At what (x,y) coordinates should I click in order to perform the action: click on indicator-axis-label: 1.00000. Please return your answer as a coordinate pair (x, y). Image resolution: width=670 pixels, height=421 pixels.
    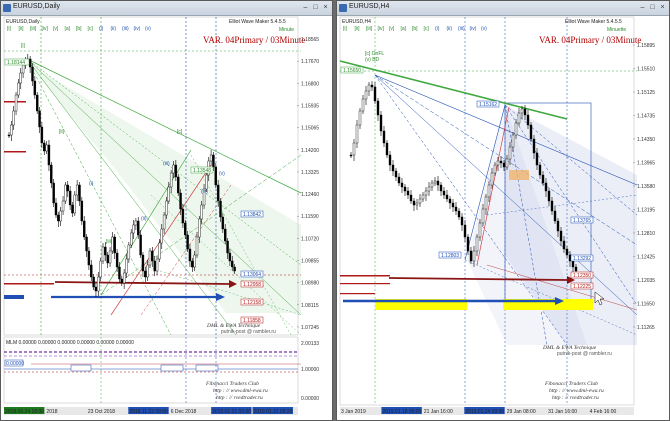
    Looking at the image, I should click on (310, 370).